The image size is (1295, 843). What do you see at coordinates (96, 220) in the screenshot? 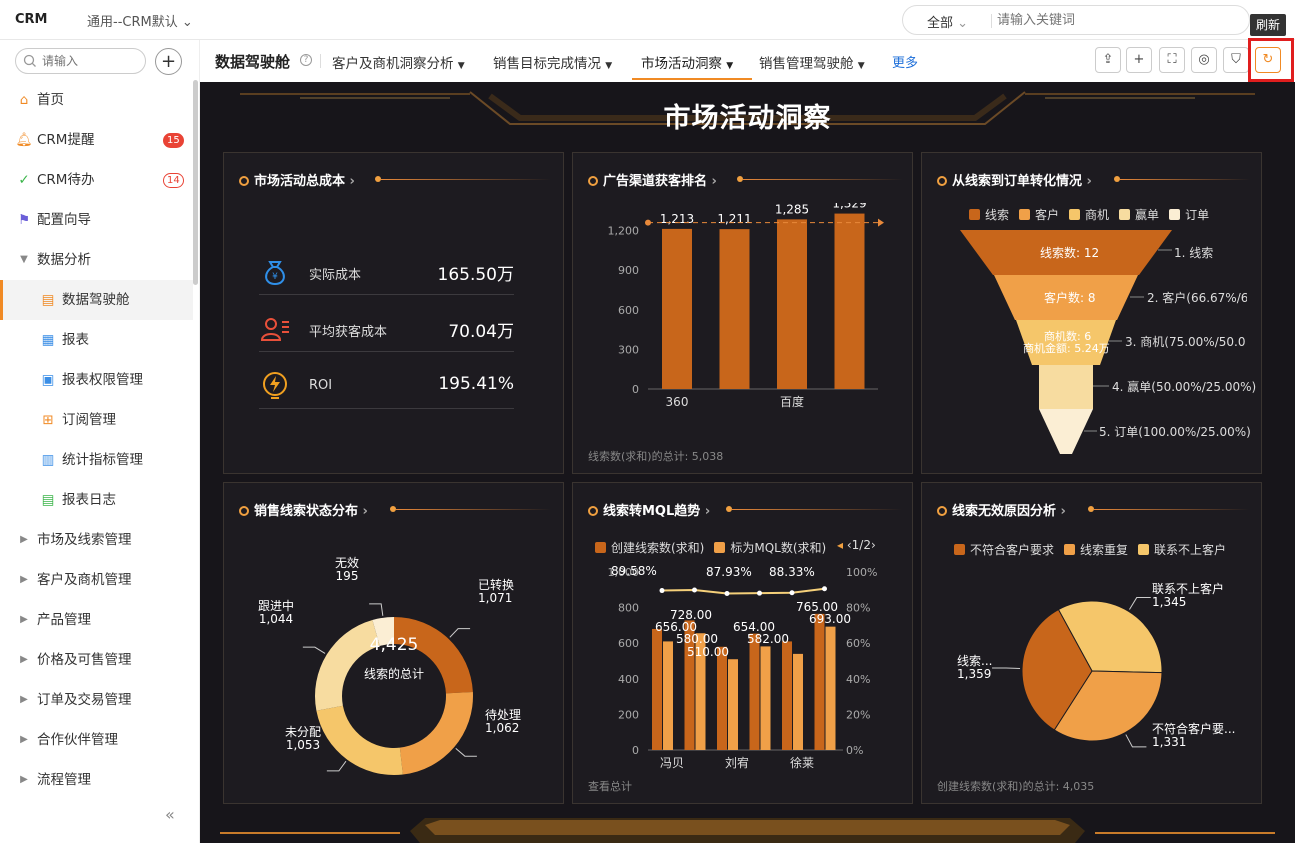
I see `sidebar-item-config-guide: ⚑ 配置向导` at bounding box center [96, 220].